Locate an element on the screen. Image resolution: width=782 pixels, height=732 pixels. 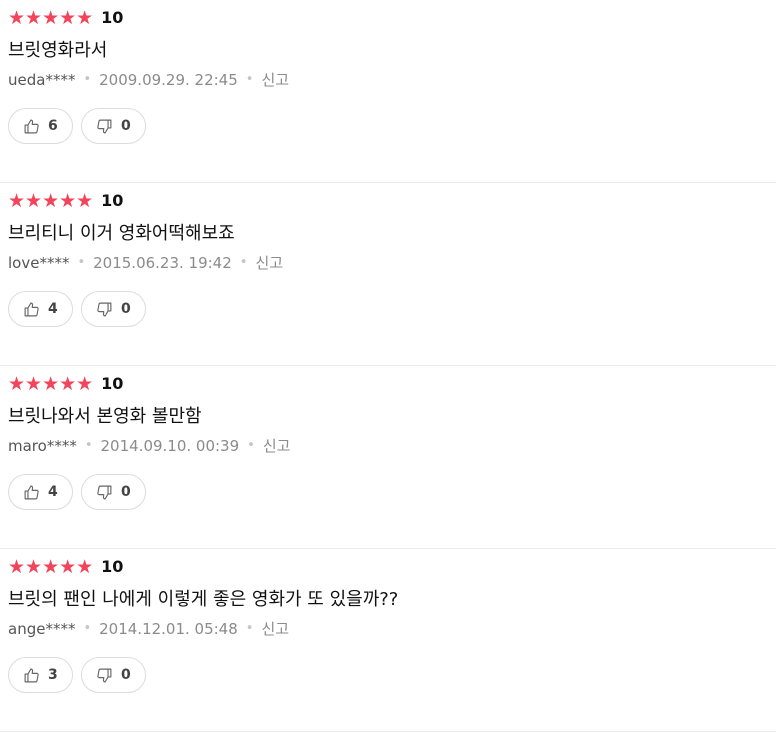
review-meta: maro**** • 2014.09.10. 00:39 • 신고 is located at coordinates (392, 446).